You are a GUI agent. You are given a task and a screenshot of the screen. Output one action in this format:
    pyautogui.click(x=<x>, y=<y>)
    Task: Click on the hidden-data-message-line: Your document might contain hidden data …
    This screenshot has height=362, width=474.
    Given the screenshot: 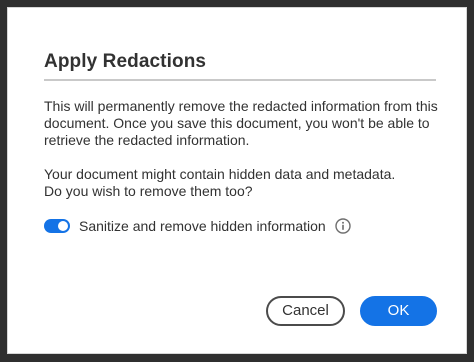 What is the action you would take?
    pyautogui.click(x=220, y=174)
    